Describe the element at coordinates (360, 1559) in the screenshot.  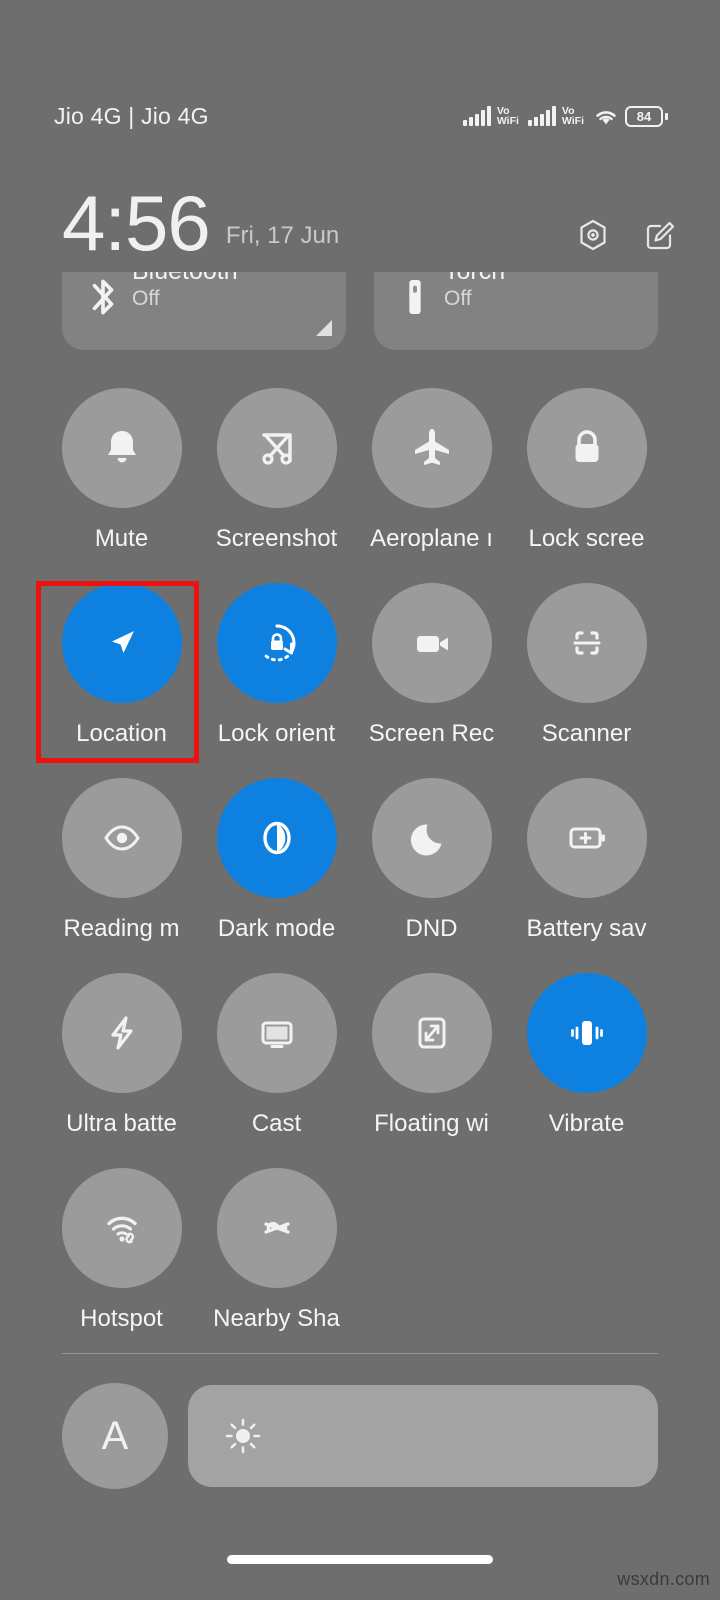
I see `home-gesture-bar` at that location.